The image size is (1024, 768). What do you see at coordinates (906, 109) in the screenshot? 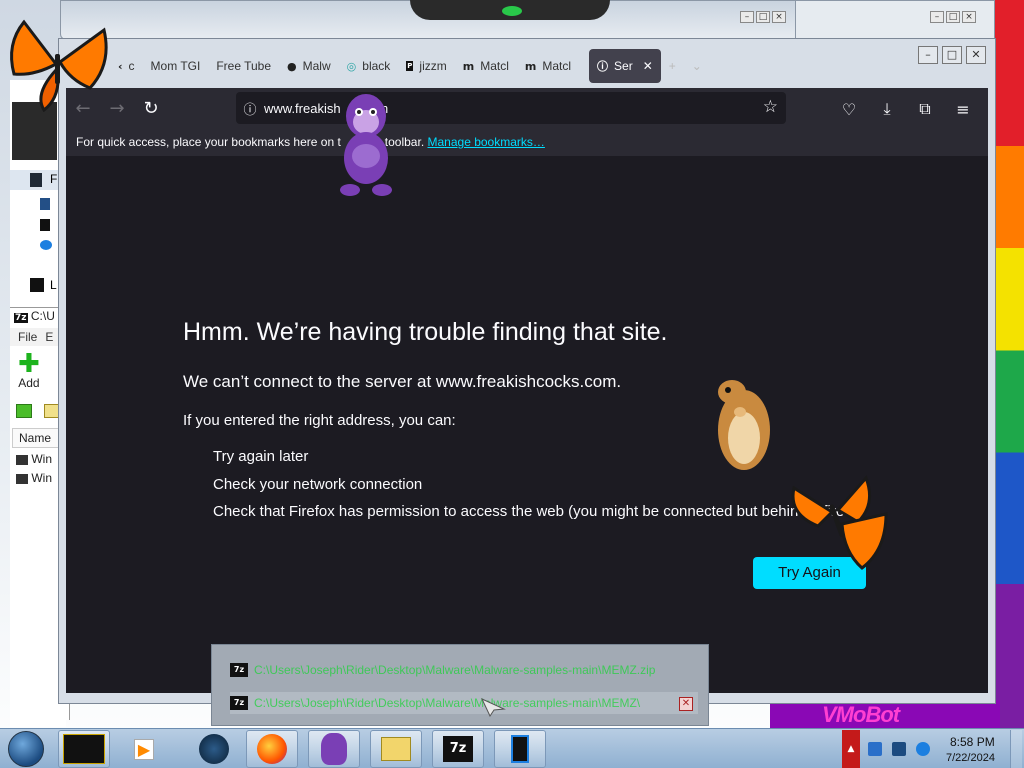
I see `toolbar-actions: ♡ ⤓ ⧉ ≡` at bounding box center [906, 109].